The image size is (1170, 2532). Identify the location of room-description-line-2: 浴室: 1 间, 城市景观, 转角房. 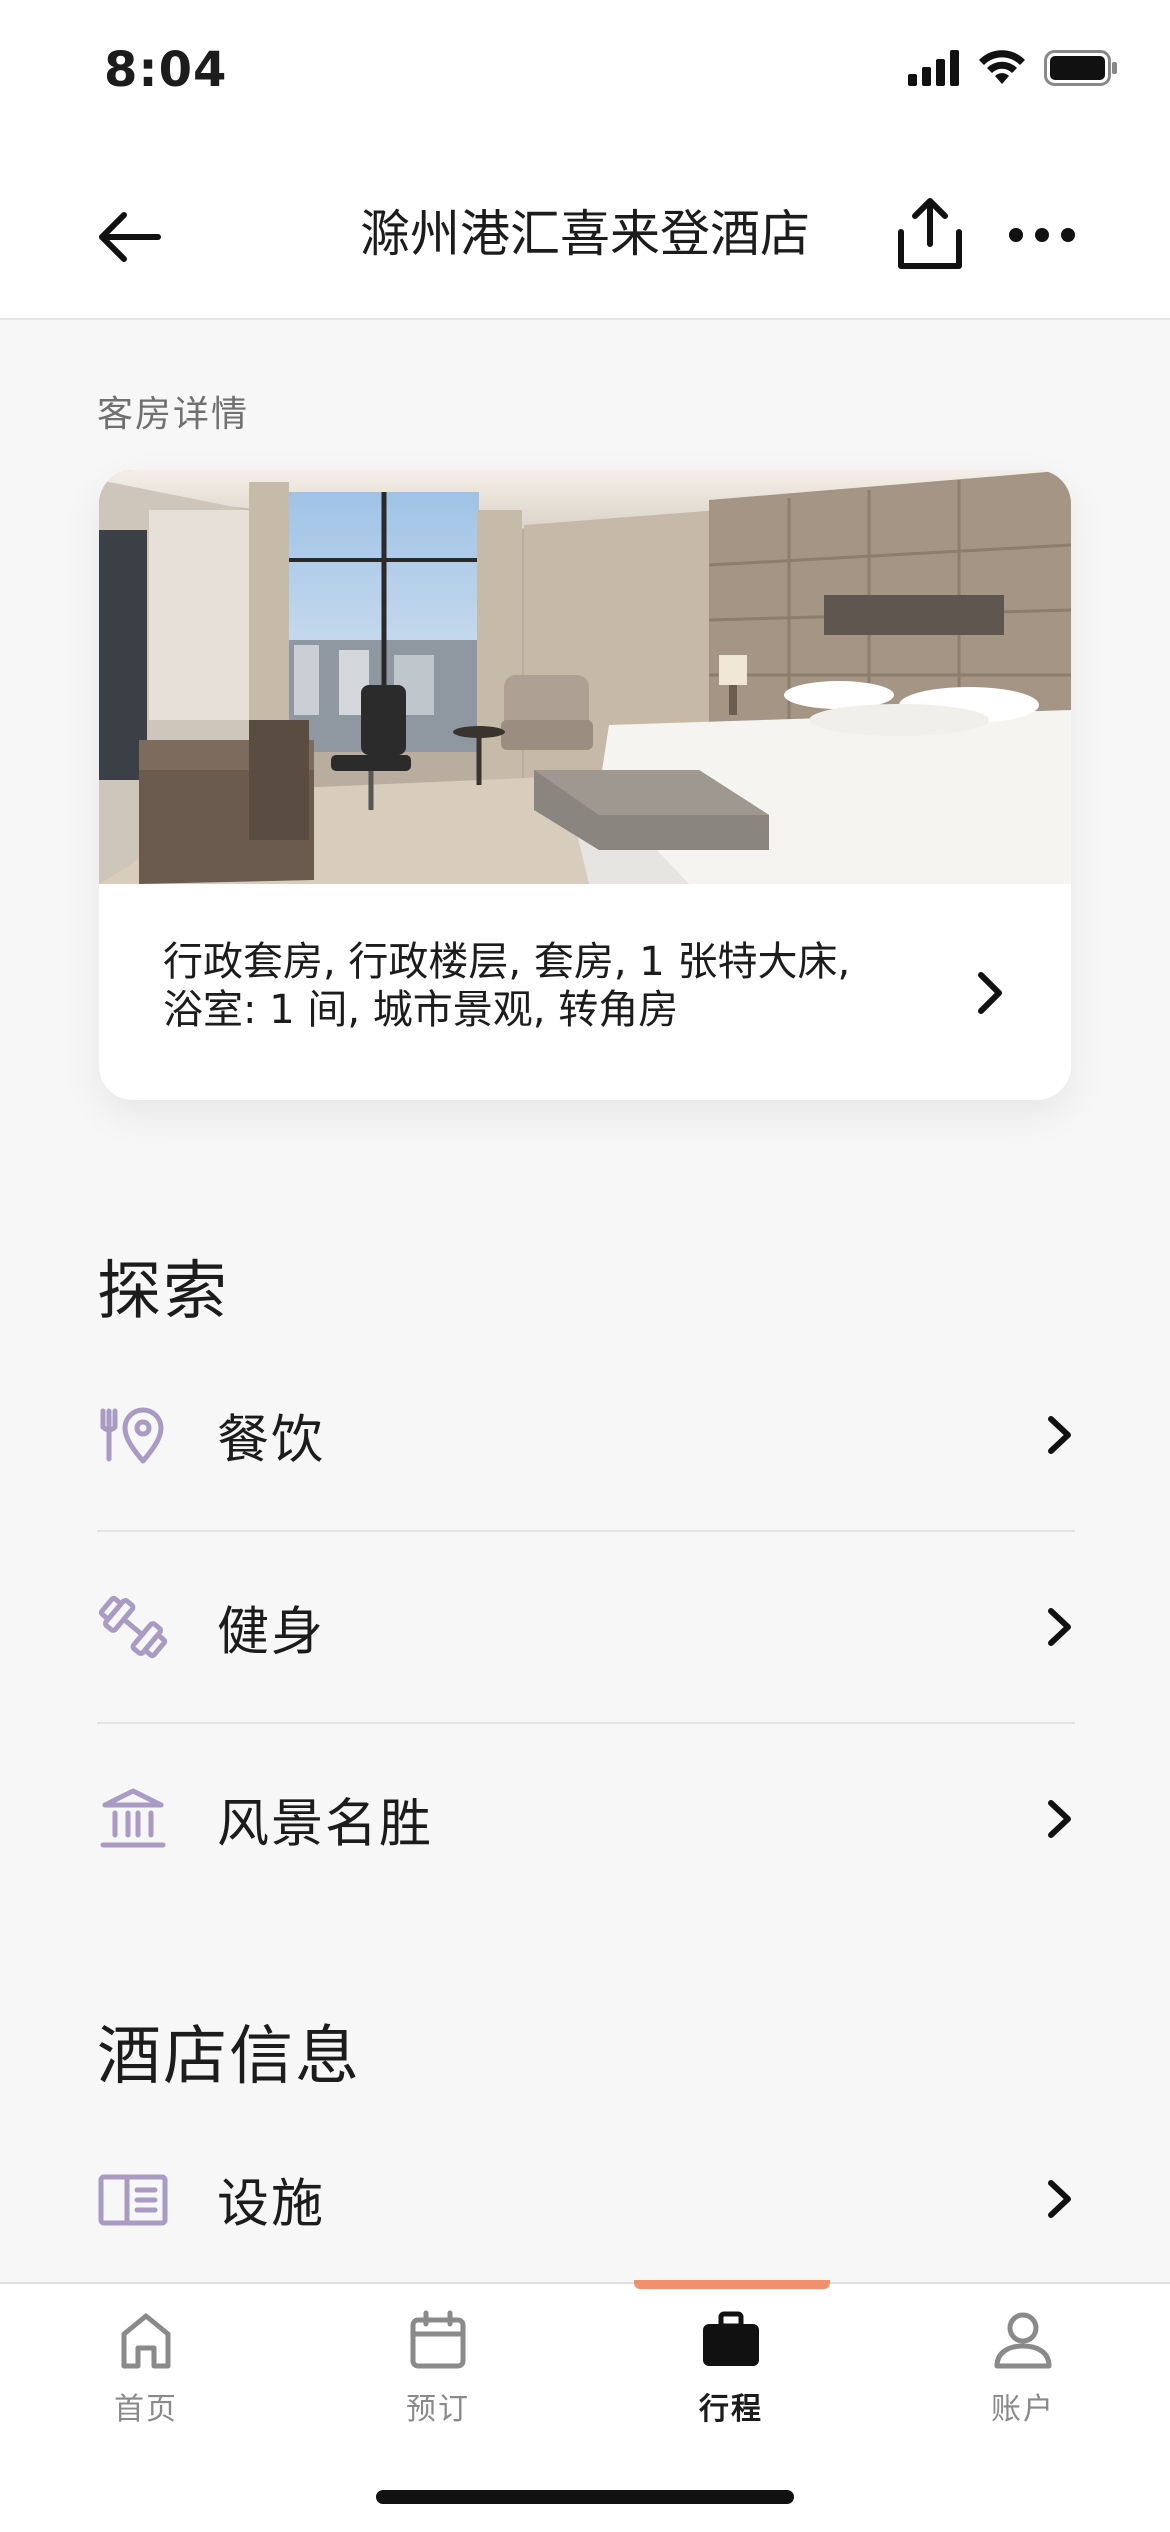
(421, 1010).